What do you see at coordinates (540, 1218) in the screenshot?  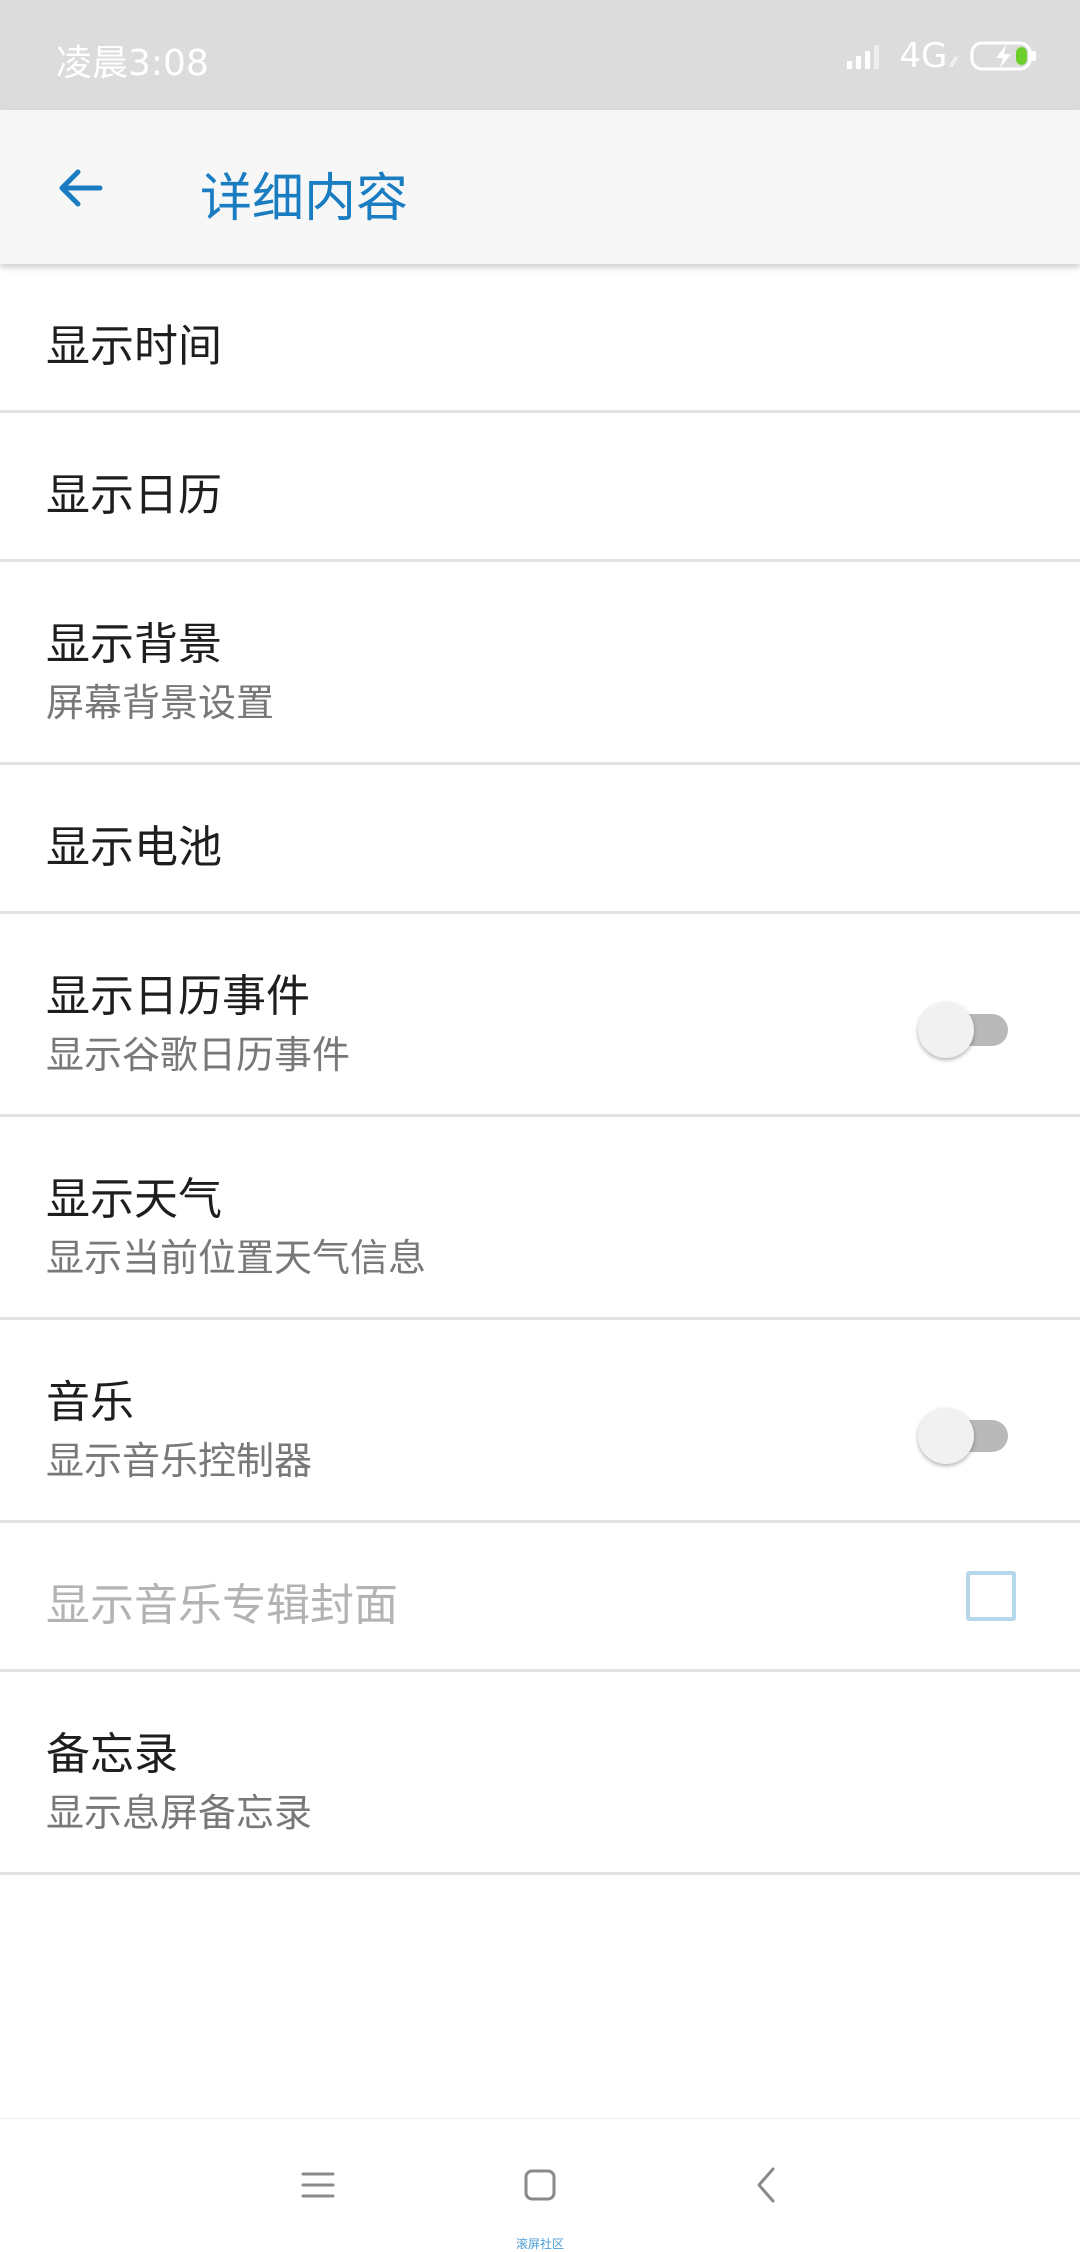 I see `setting-show-weather: 显示天气 显示当前位置天气信息` at bounding box center [540, 1218].